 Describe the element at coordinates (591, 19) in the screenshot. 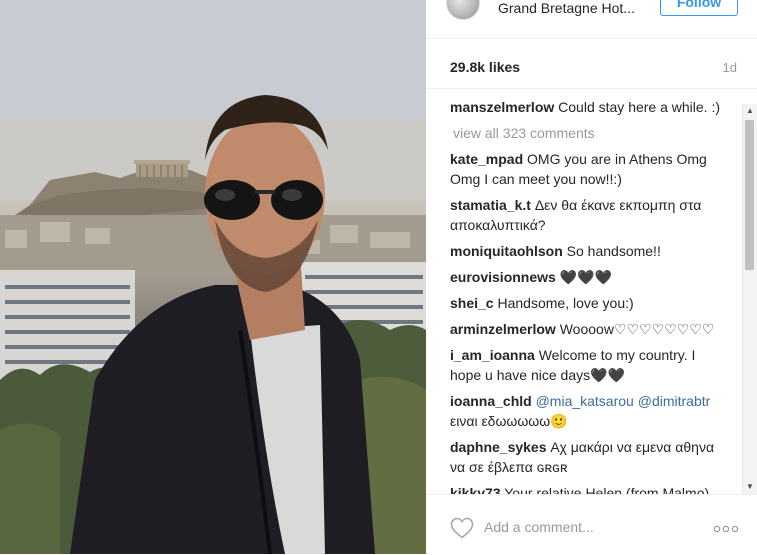

I see `post-header: Grand Bretagne Hot... Follow` at that location.